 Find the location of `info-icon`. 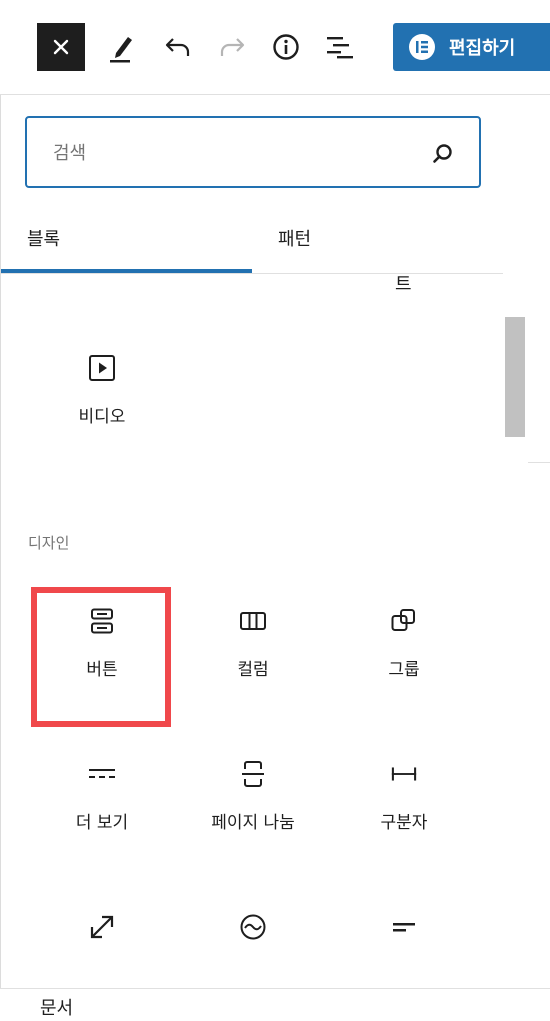

info-icon is located at coordinates (286, 47).